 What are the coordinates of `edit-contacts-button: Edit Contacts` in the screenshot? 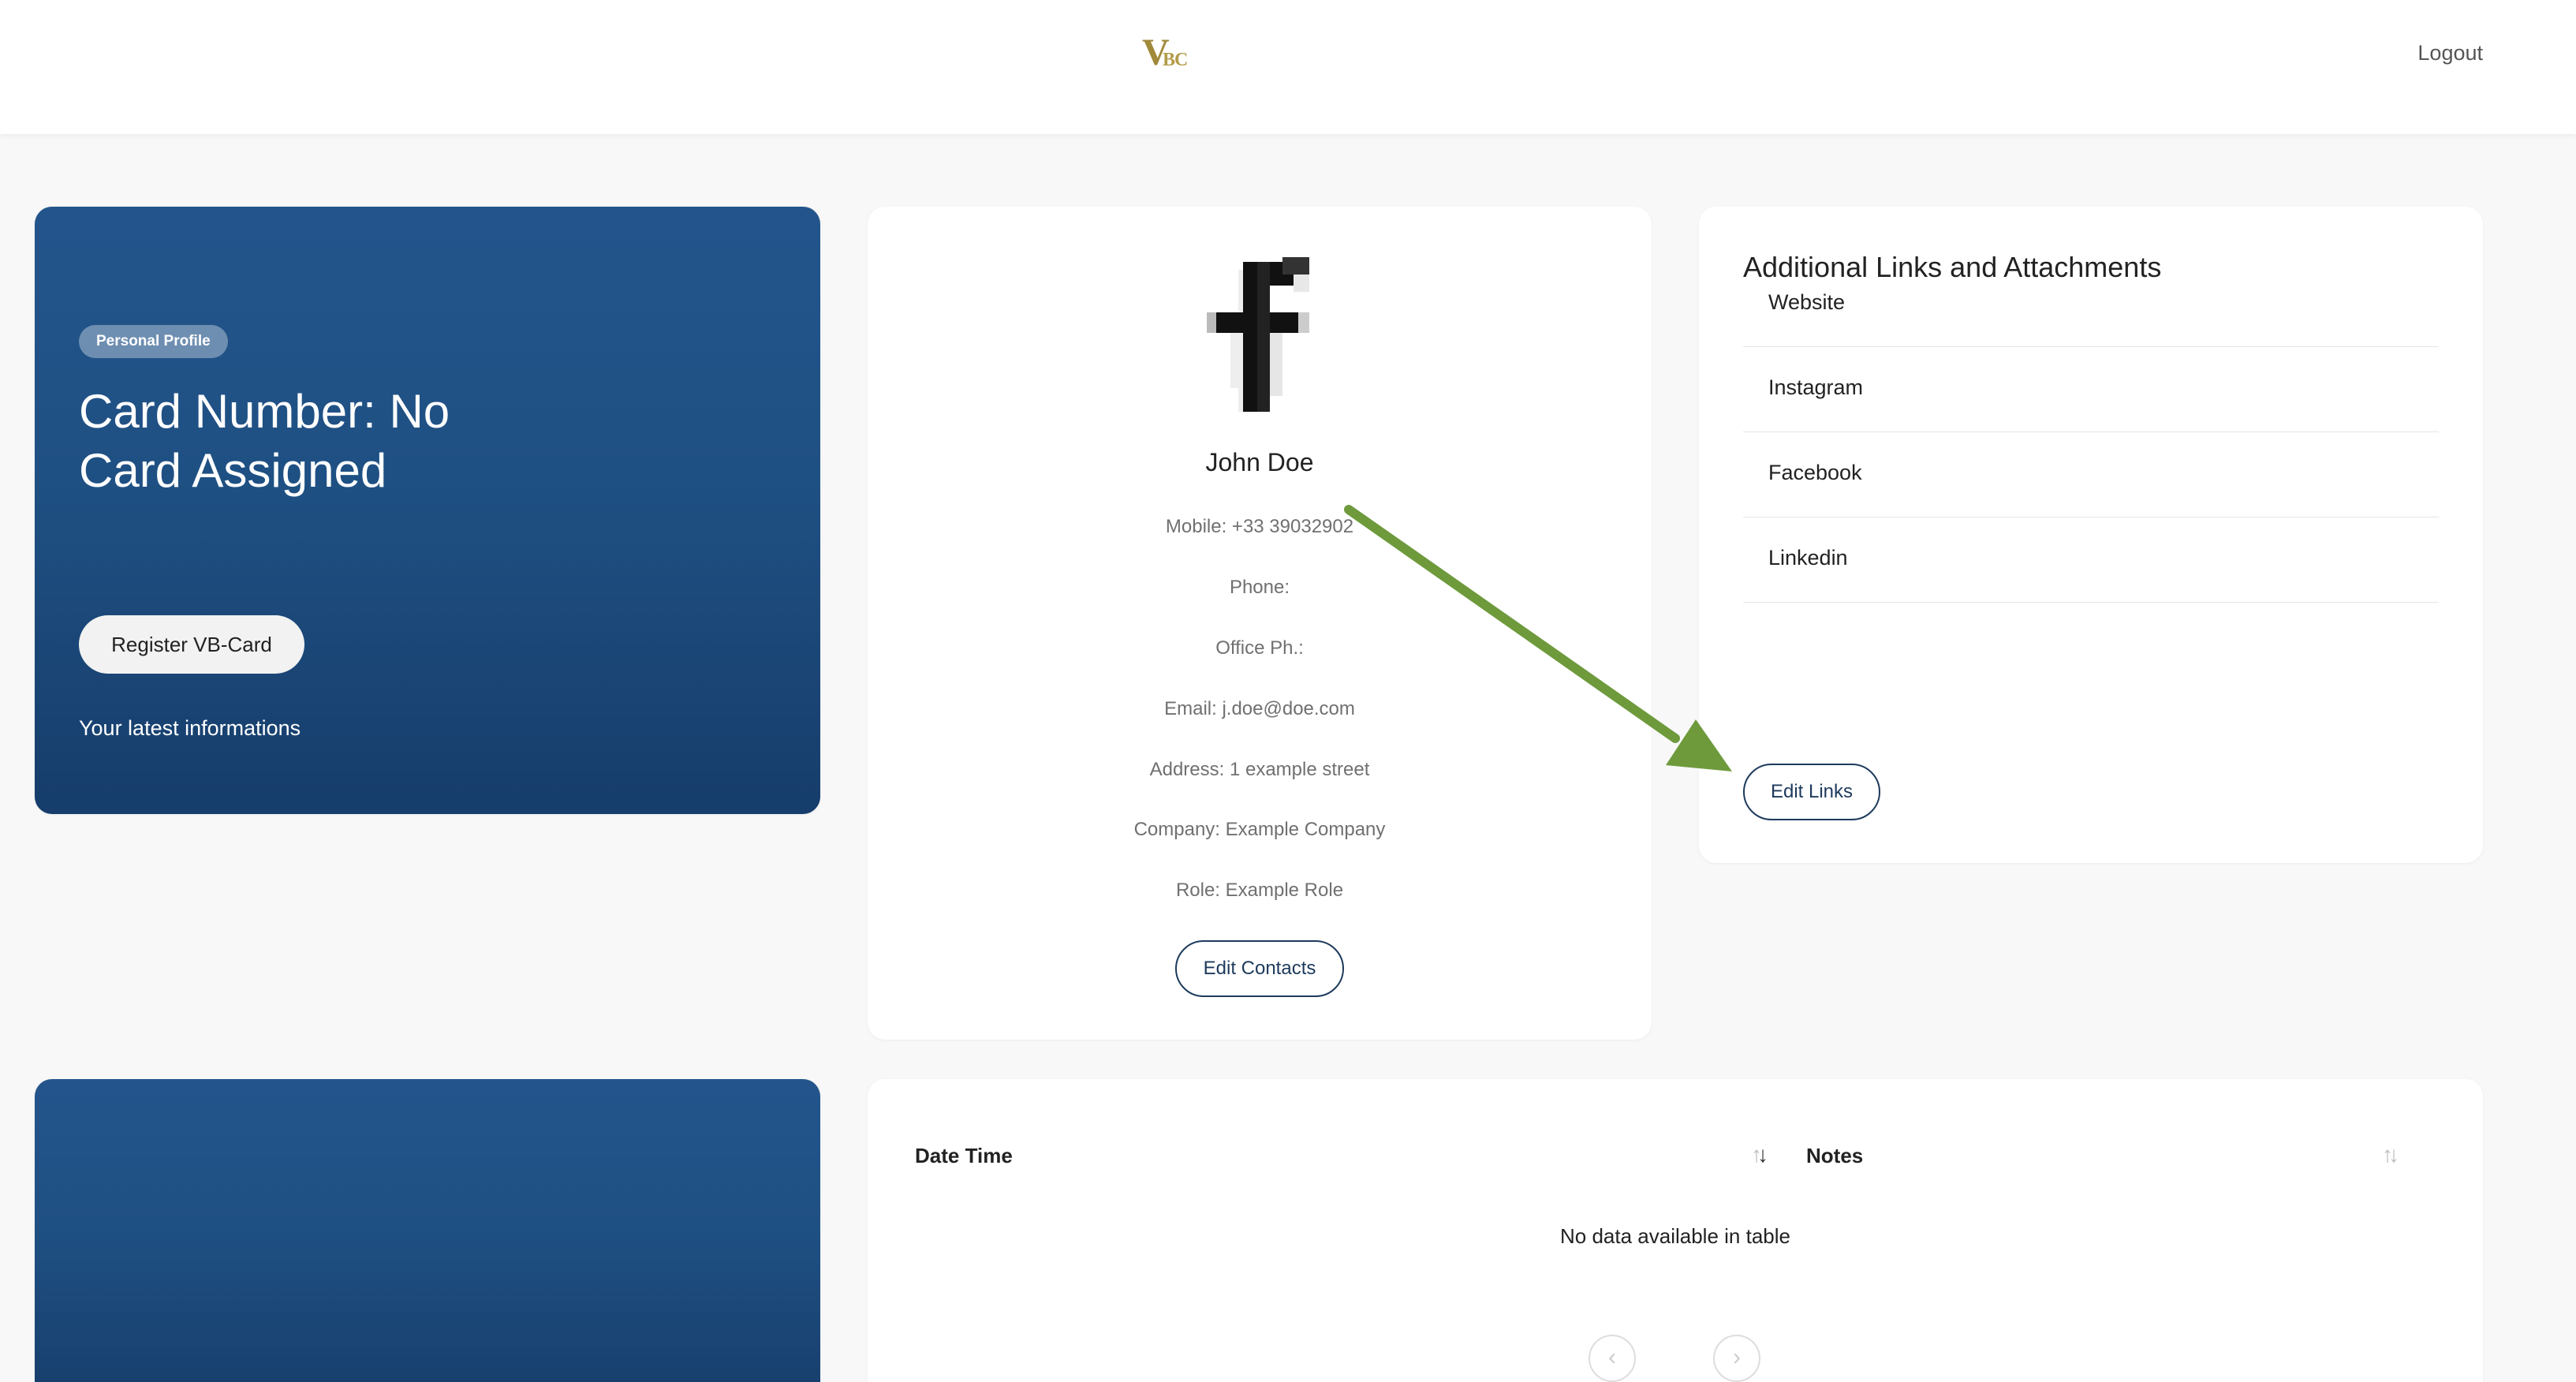 It's located at (1259, 968).